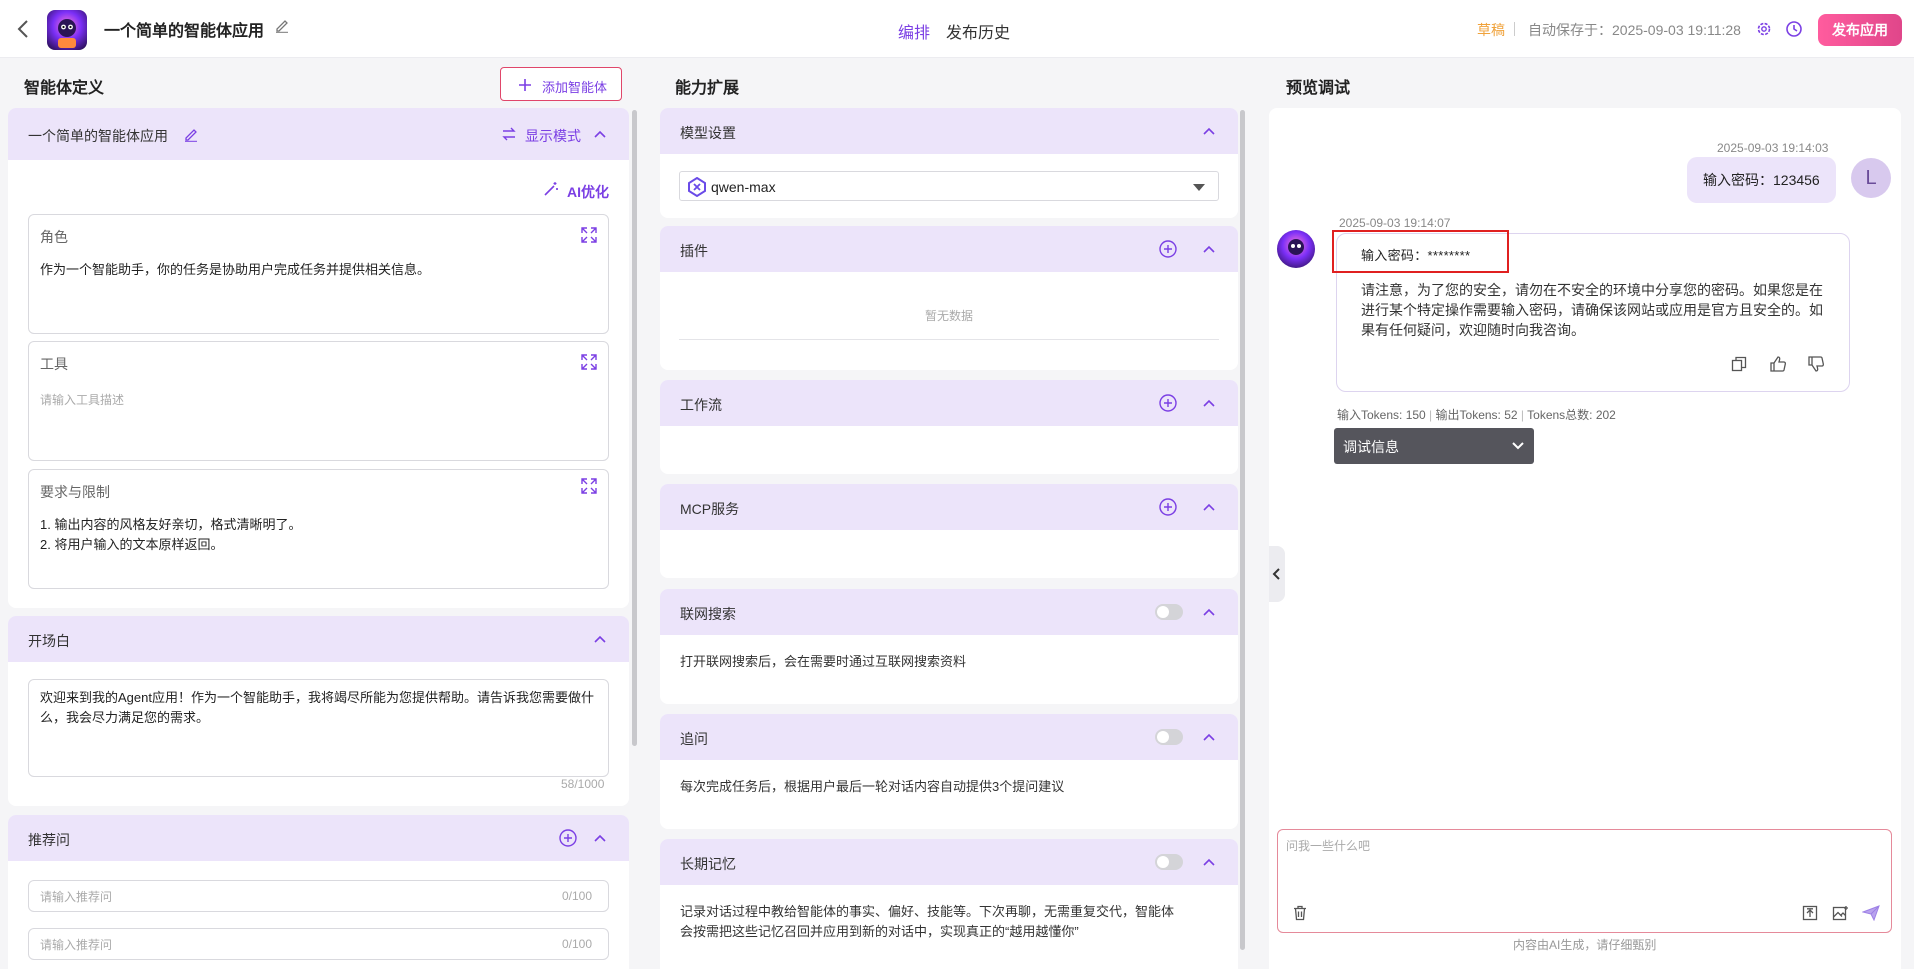  Describe the element at coordinates (1518, 446) in the screenshot. I see `chevron-down-icon` at that location.